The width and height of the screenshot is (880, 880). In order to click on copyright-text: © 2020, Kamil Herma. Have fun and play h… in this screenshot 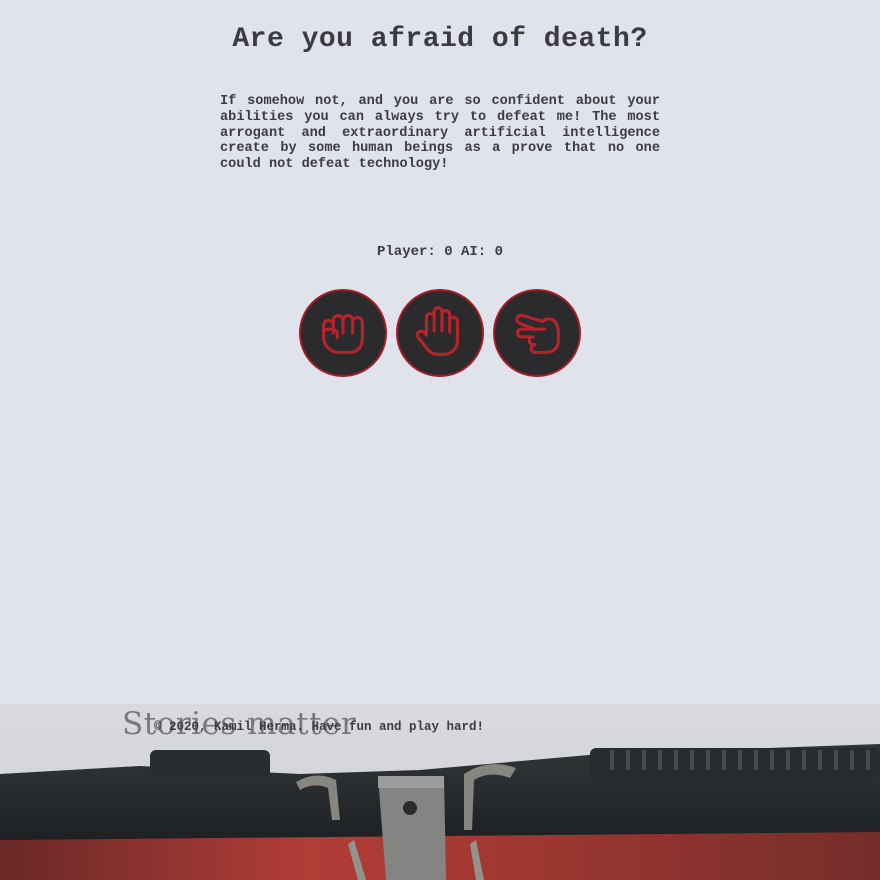, I will do `click(319, 727)`.